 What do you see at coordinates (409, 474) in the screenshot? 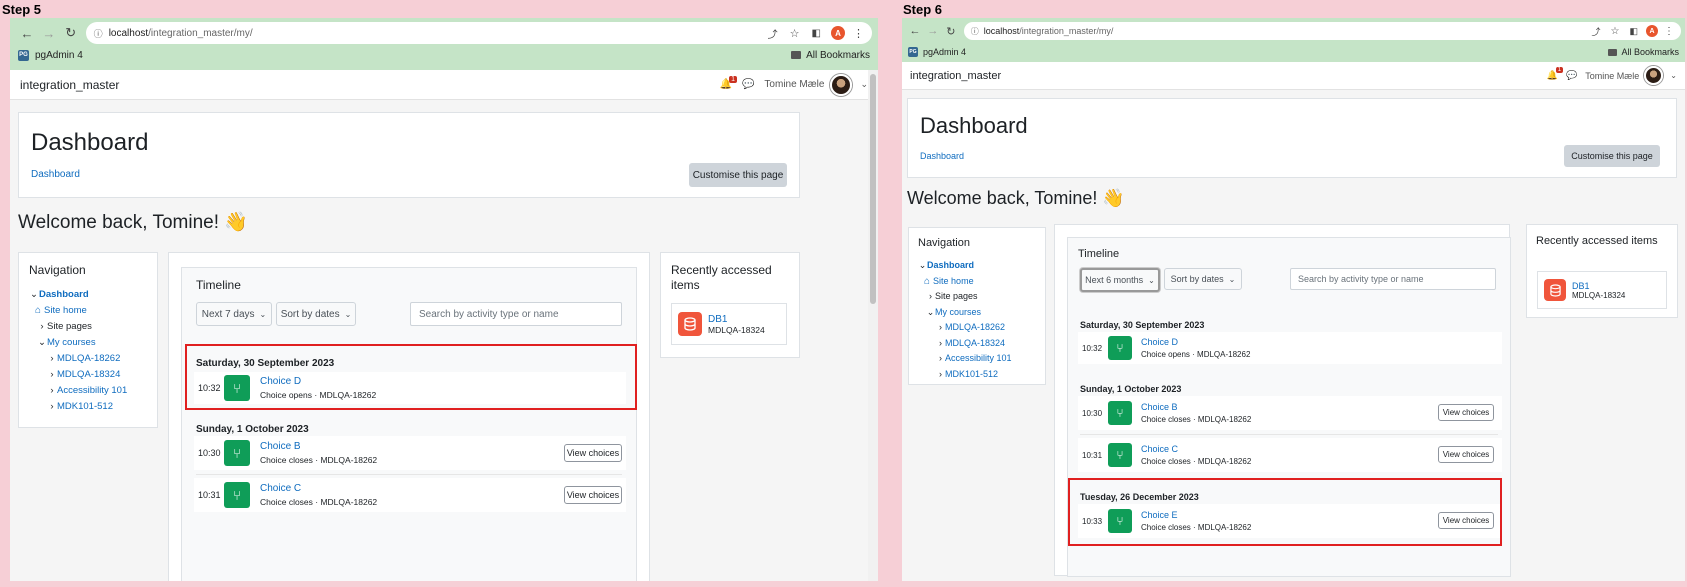
I see `row-divider` at bounding box center [409, 474].